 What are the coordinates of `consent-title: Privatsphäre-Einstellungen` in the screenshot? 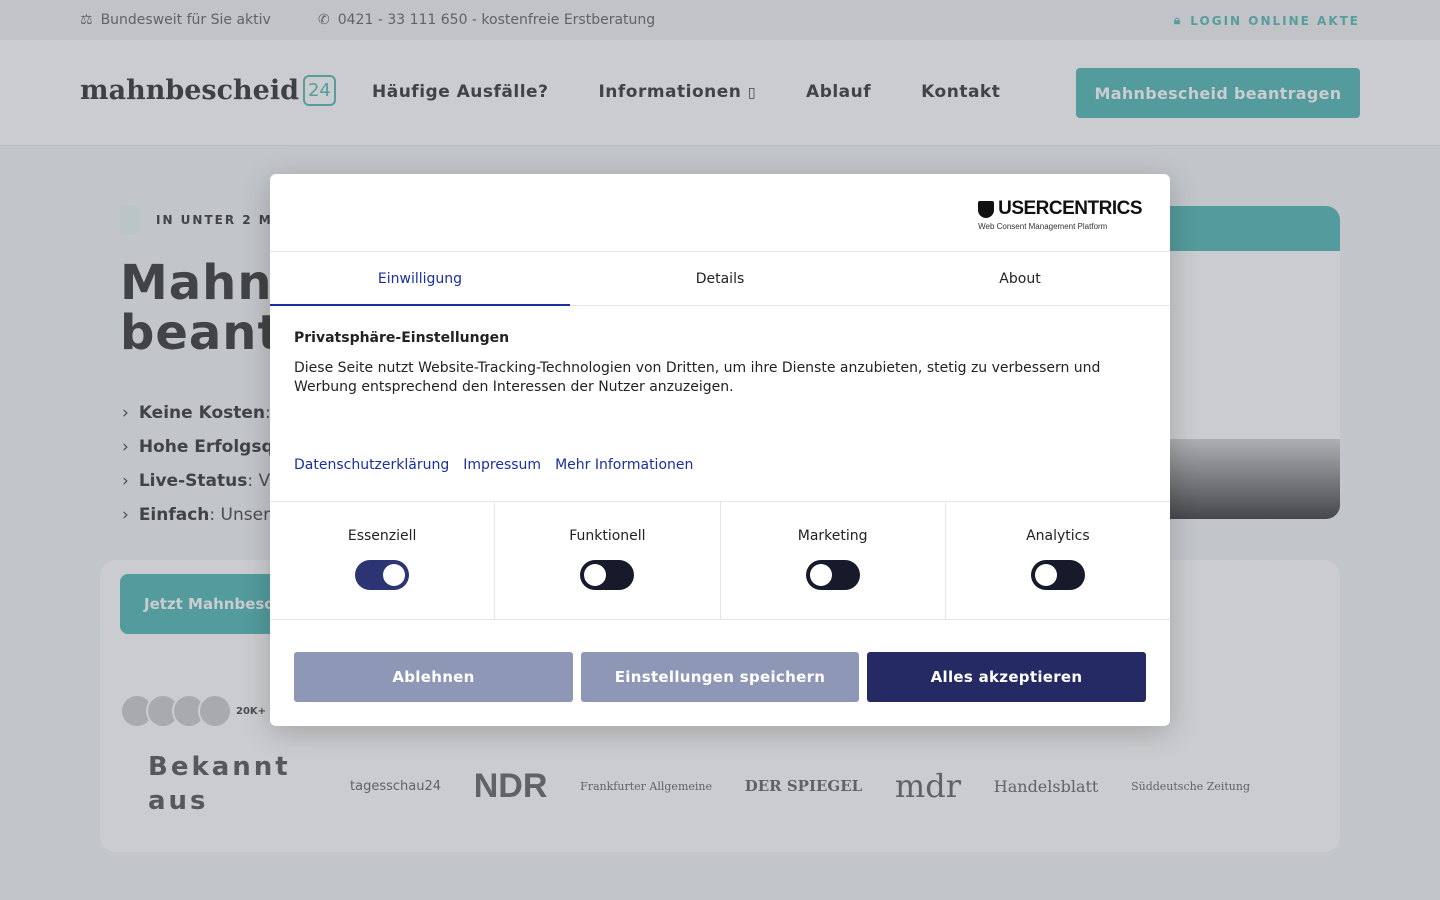 It's located at (402, 338).